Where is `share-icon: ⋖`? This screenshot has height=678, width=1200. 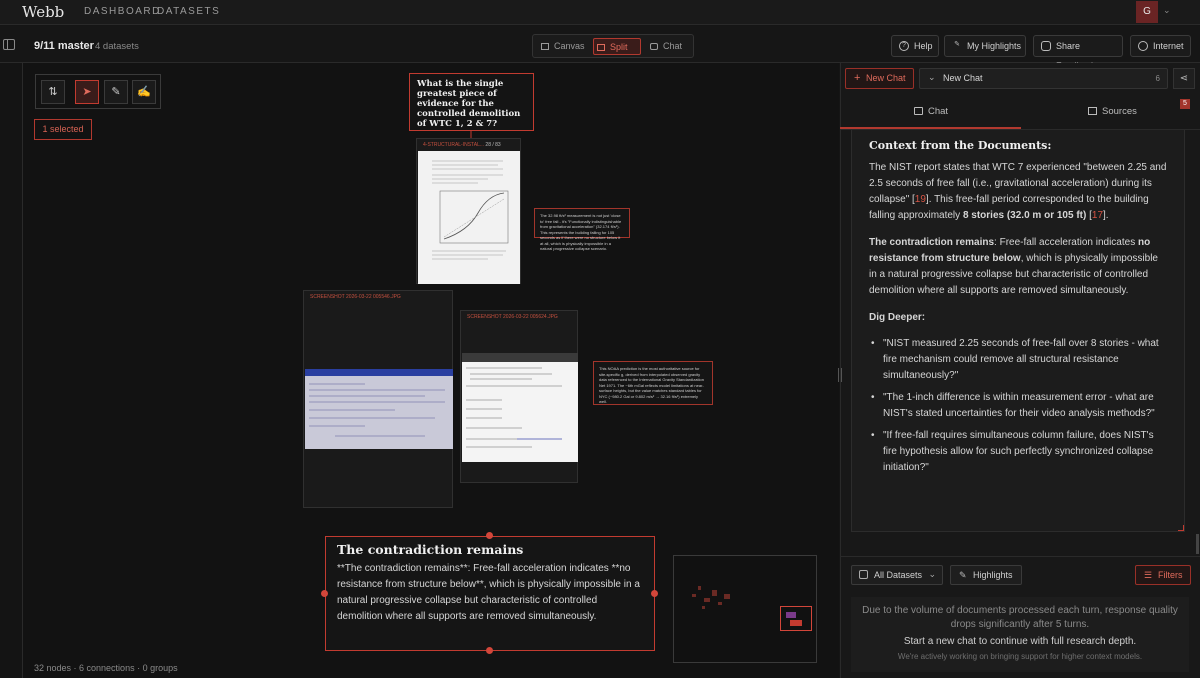 share-icon: ⋖ is located at coordinates (1184, 78).